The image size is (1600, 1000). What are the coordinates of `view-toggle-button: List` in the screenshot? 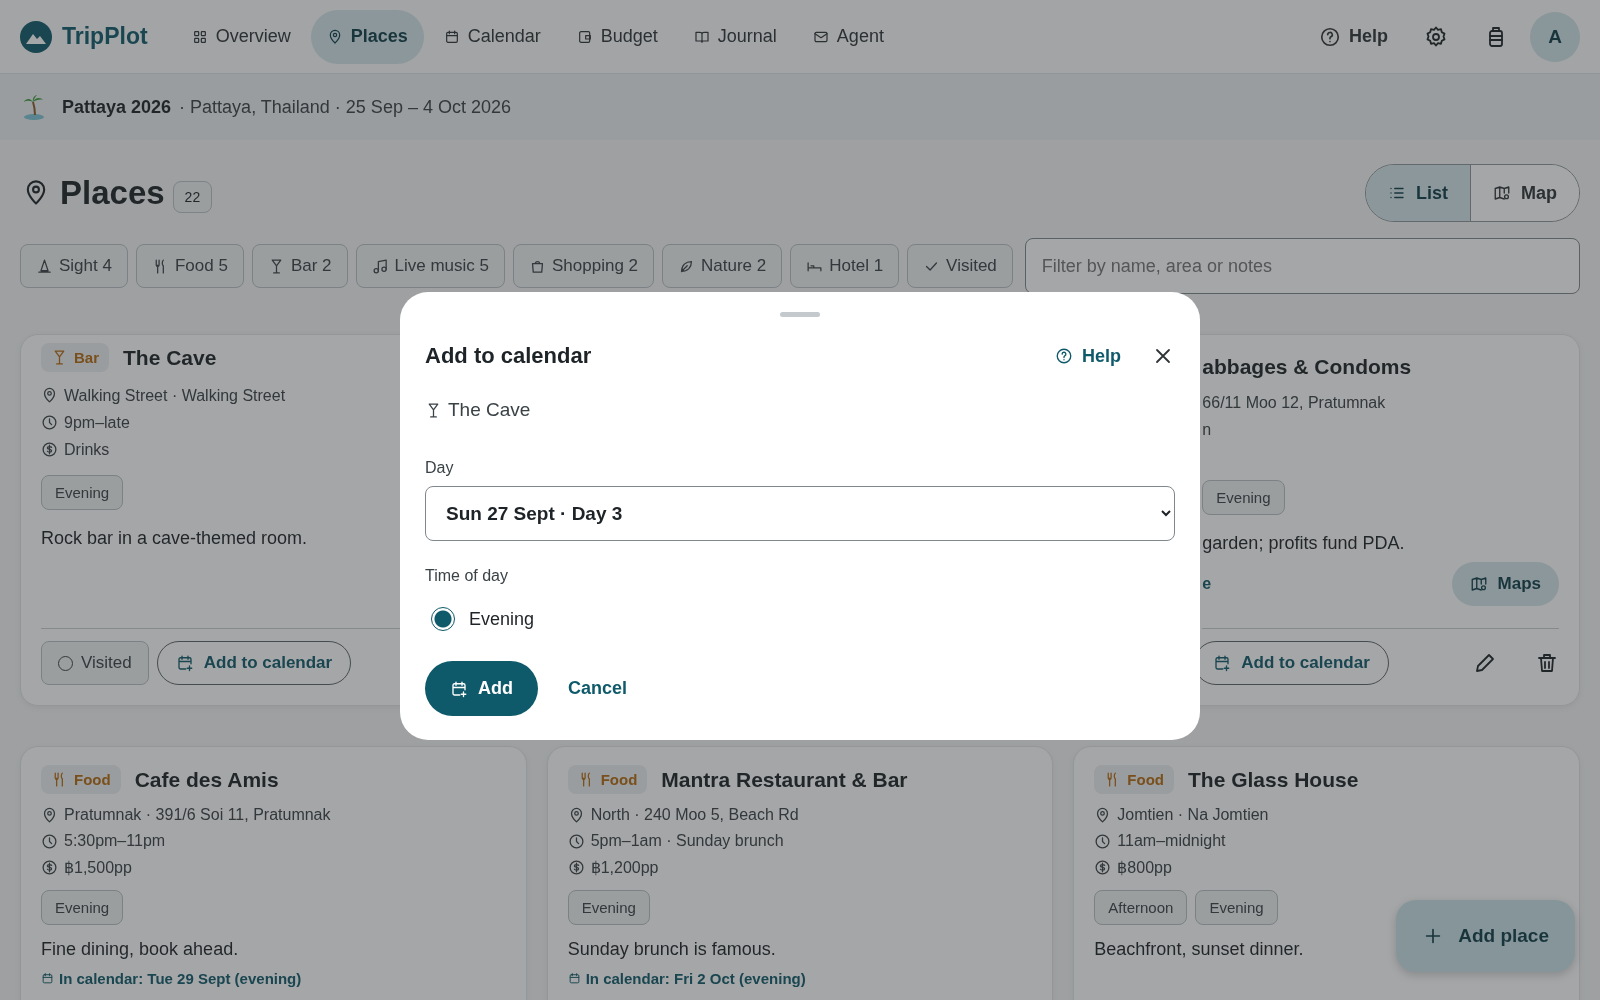 It's located at (1418, 193).